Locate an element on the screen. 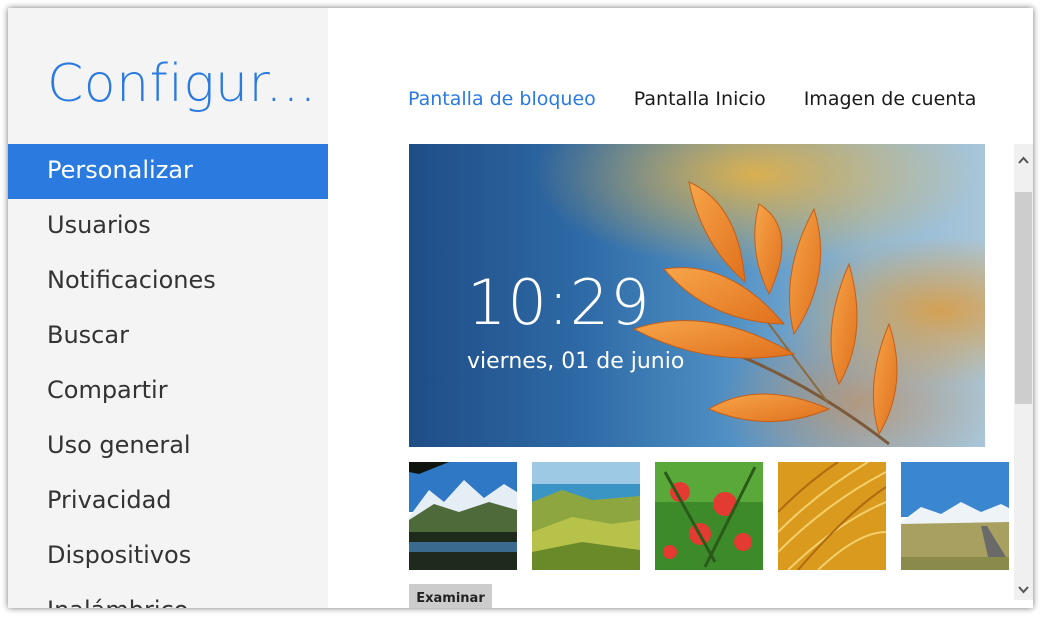 The image size is (1047, 623). lock-screen-date: viernes, 01 de junio is located at coordinates (576, 361).